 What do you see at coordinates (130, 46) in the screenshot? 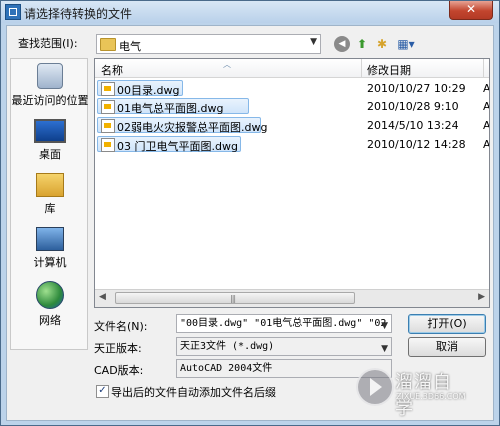
I see `look-in-value: 电气` at bounding box center [130, 46].